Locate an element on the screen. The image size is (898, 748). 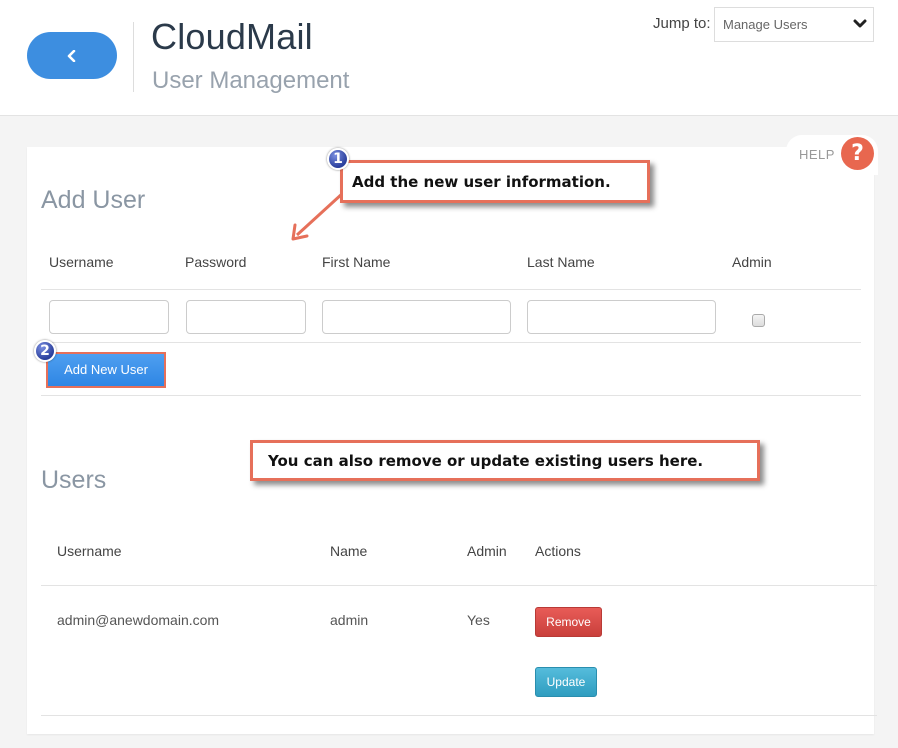
chevron-left-icon is located at coordinates (71, 55).